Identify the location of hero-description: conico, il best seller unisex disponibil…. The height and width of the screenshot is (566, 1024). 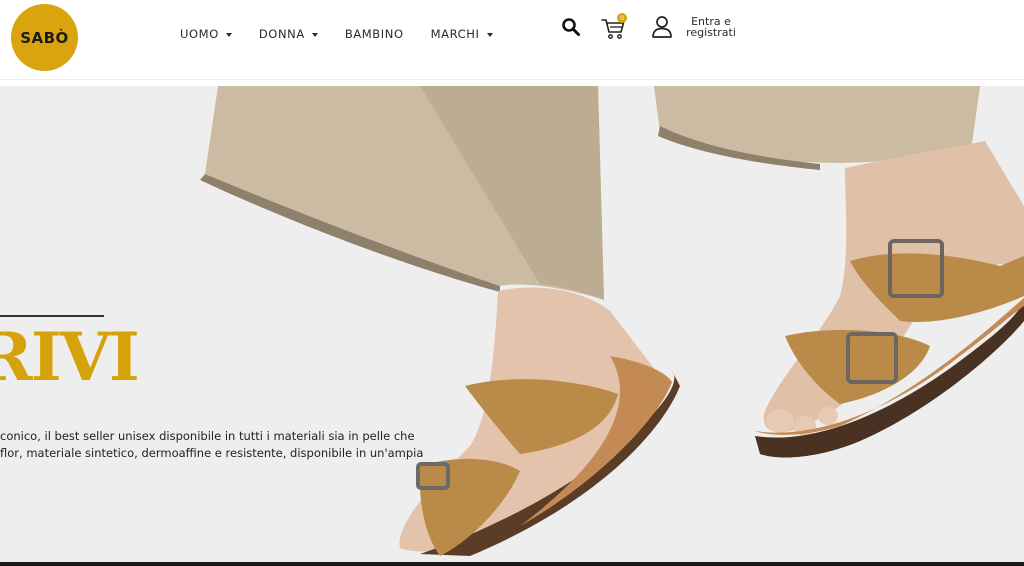
(220, 445).